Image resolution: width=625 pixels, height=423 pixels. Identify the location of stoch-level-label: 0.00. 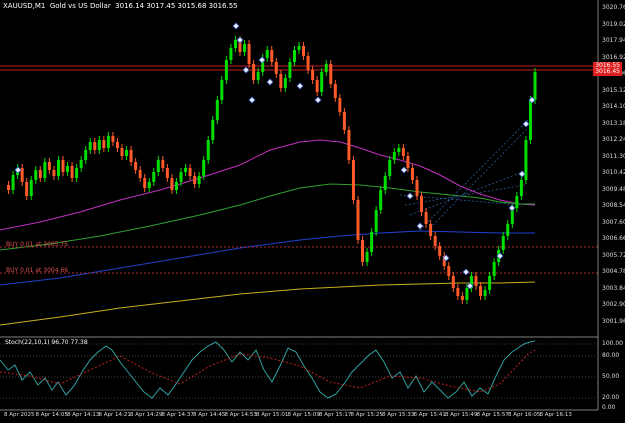
(609, 407).